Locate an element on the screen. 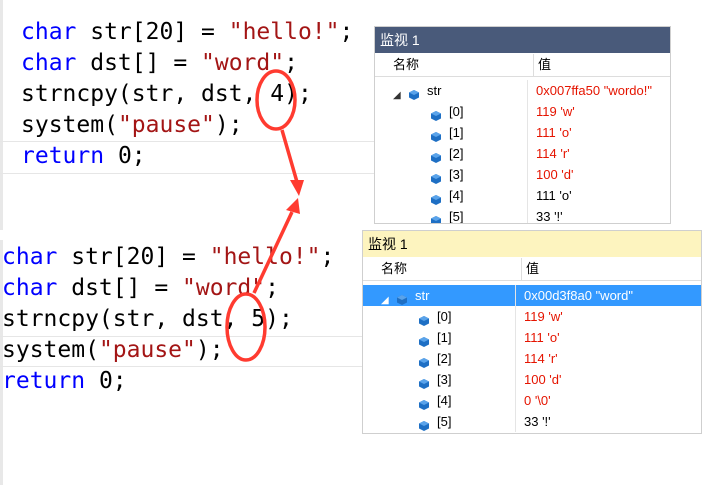  code-text: 0; is located at coordinates (106, 381).